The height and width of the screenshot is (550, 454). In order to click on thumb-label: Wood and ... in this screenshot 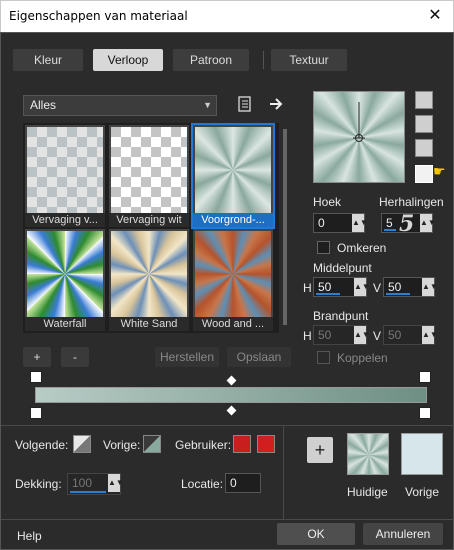, I will do `click(233, 324)`.